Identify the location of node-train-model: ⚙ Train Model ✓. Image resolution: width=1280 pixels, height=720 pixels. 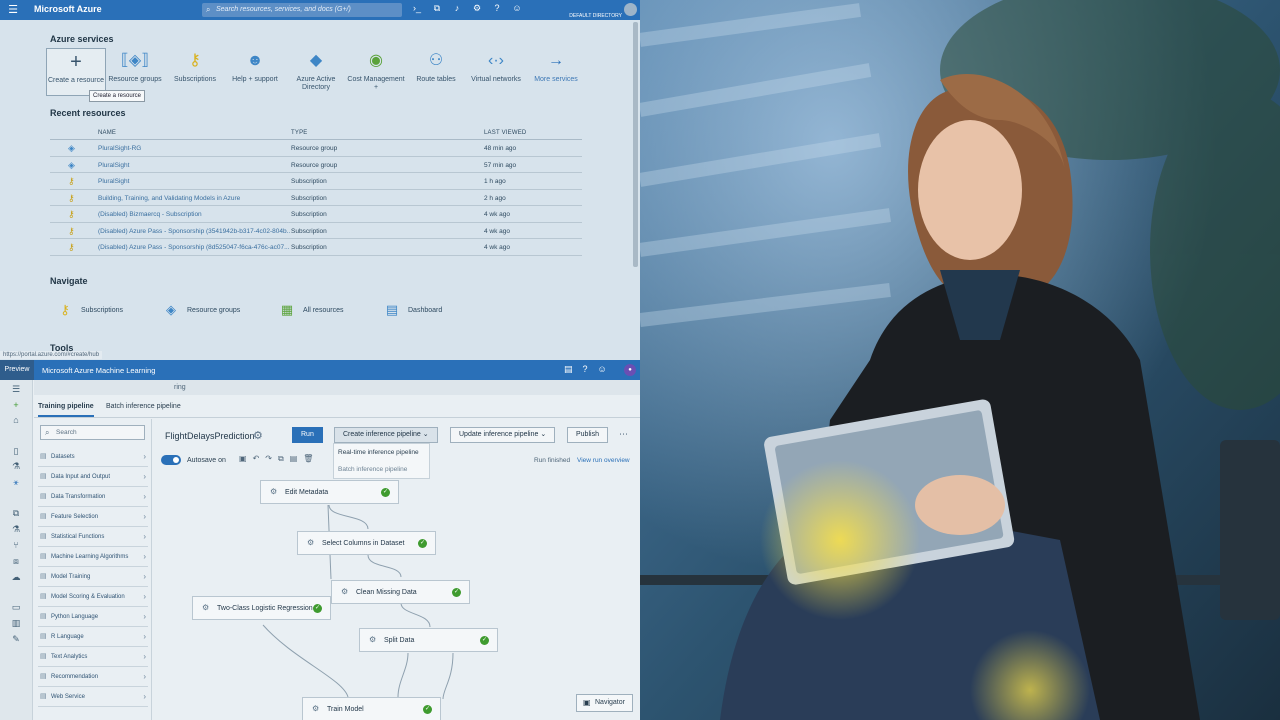
(371, 708).